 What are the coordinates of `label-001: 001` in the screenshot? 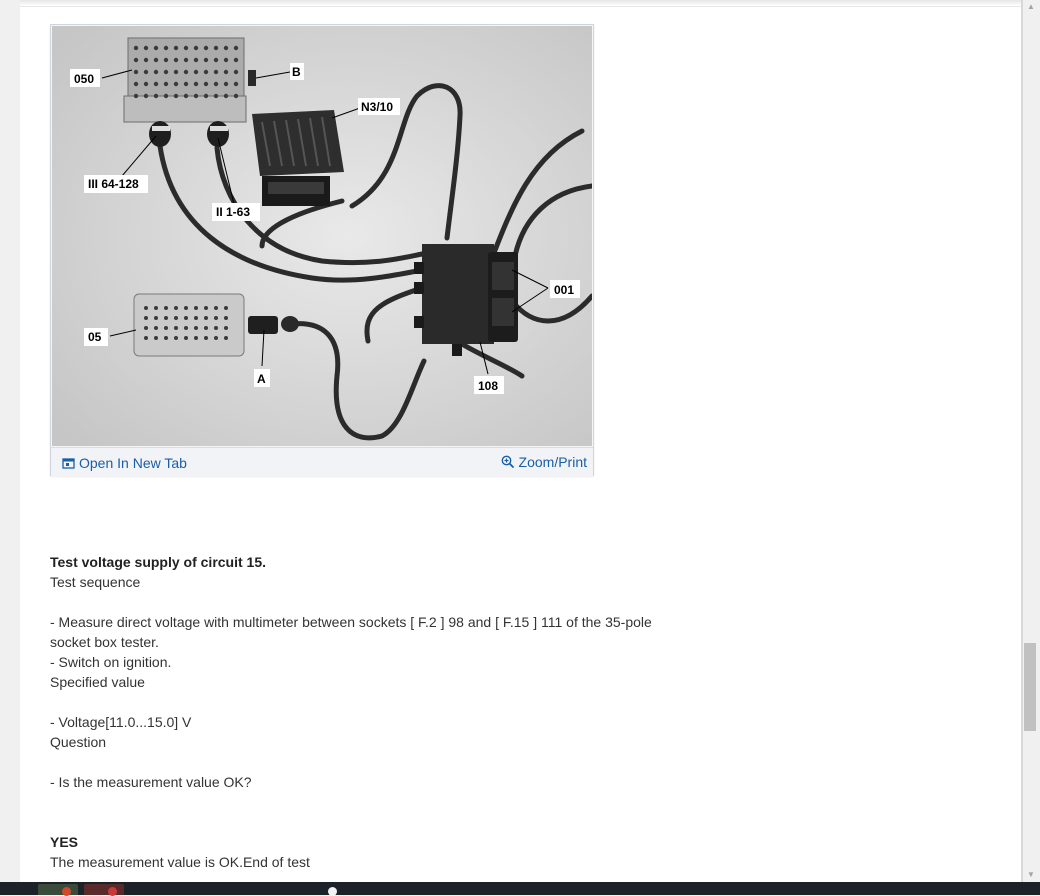 It's located at (564, 290).